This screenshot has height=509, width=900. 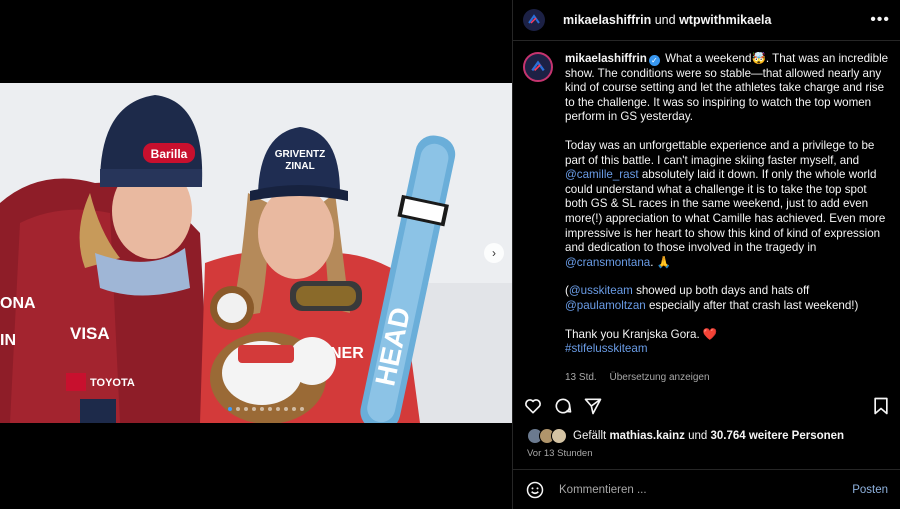 What do you see at coordinates (8, 340) in the screenshot?
I see `svg-text: IN` at bounding box center [8, 340].